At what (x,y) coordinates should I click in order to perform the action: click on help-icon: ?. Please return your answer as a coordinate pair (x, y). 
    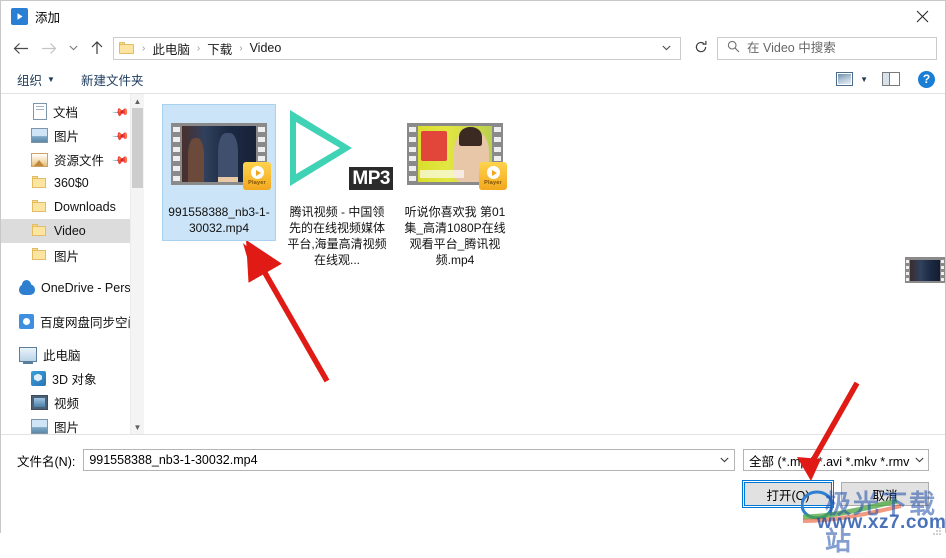
    Looking at the image, I should click on (926, 79).